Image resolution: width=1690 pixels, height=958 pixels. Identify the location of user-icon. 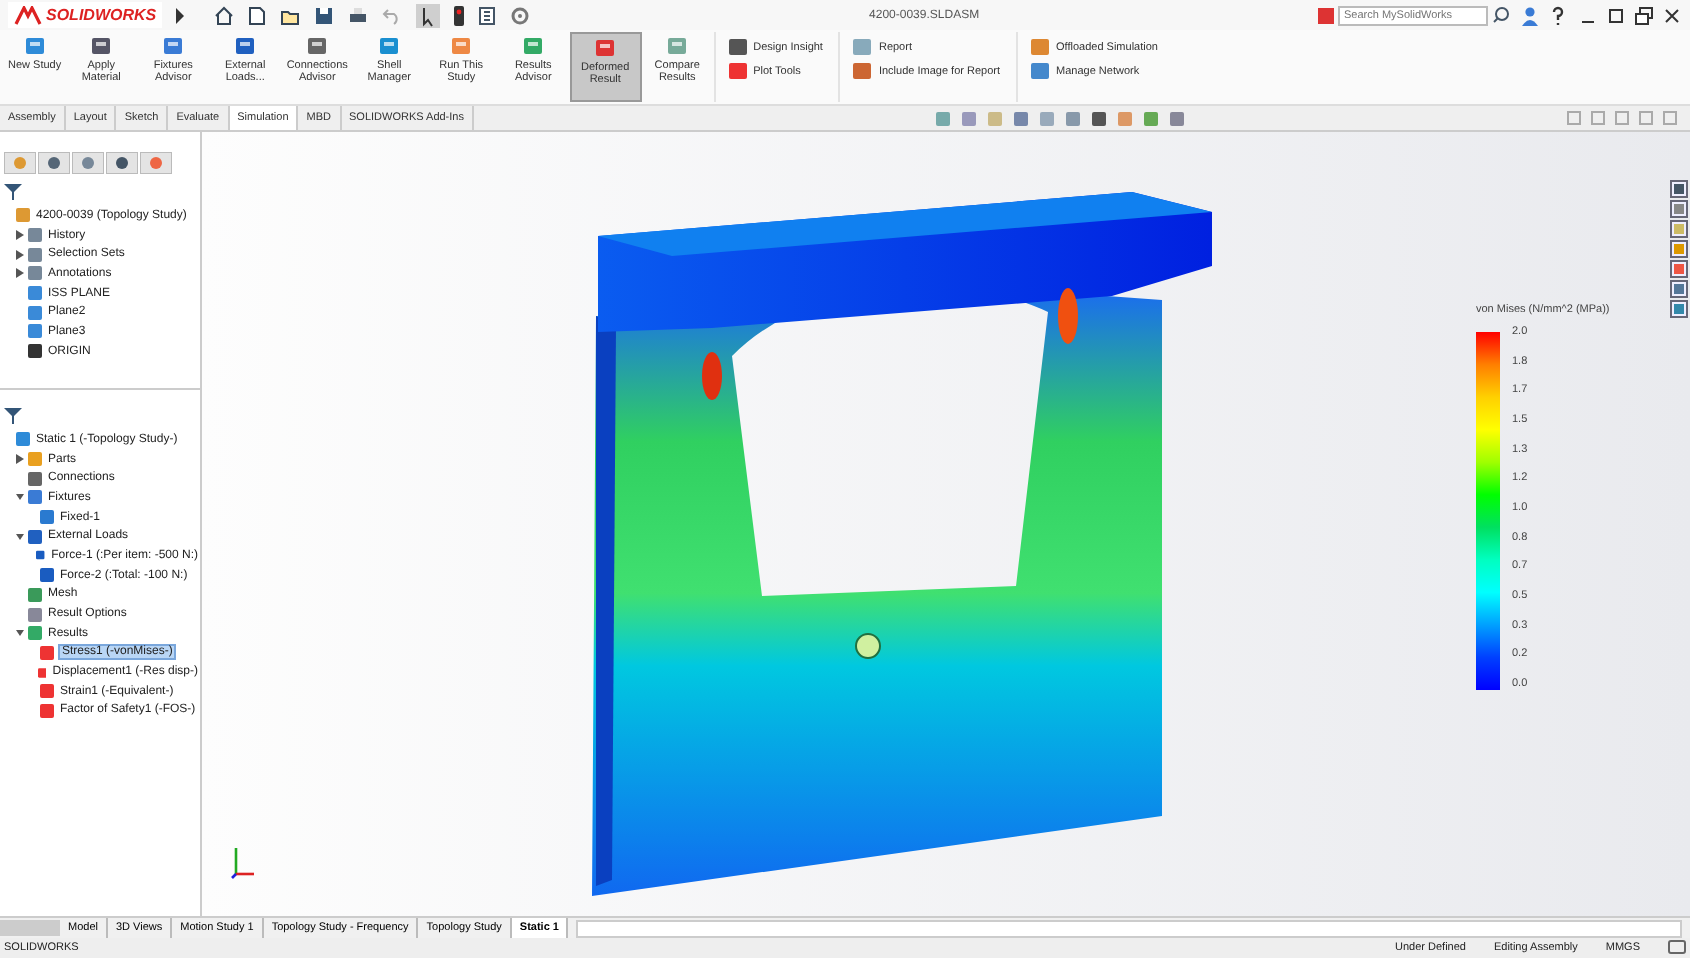
(1530, 15).